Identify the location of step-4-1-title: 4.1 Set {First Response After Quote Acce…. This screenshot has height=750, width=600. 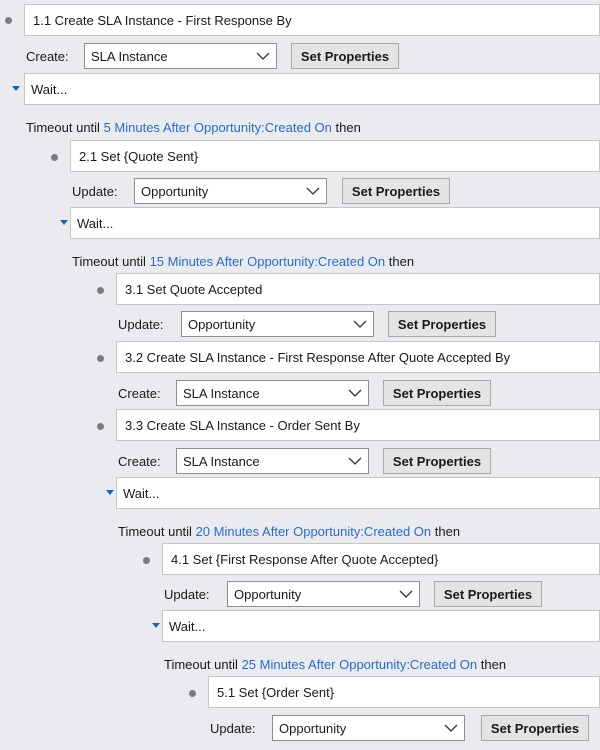
(305, 559).